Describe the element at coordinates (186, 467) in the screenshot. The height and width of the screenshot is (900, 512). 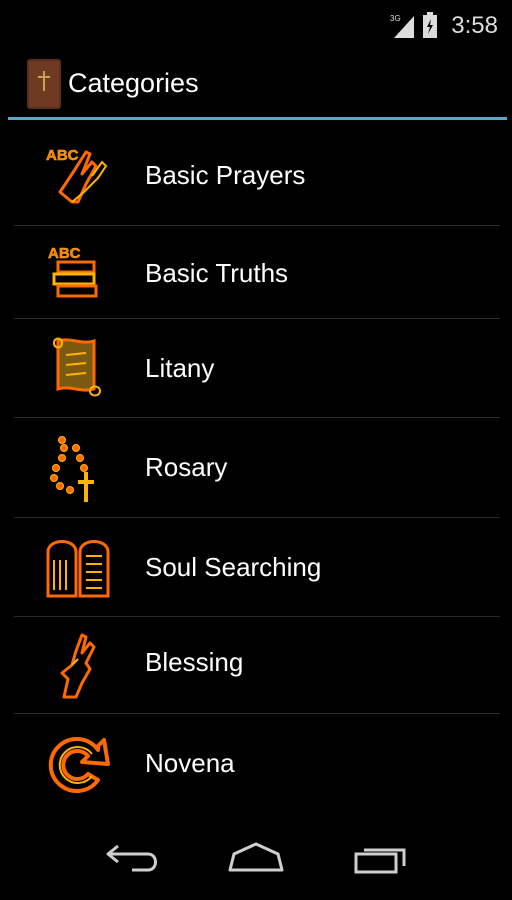
I see `category-label: Rosary` at that location.